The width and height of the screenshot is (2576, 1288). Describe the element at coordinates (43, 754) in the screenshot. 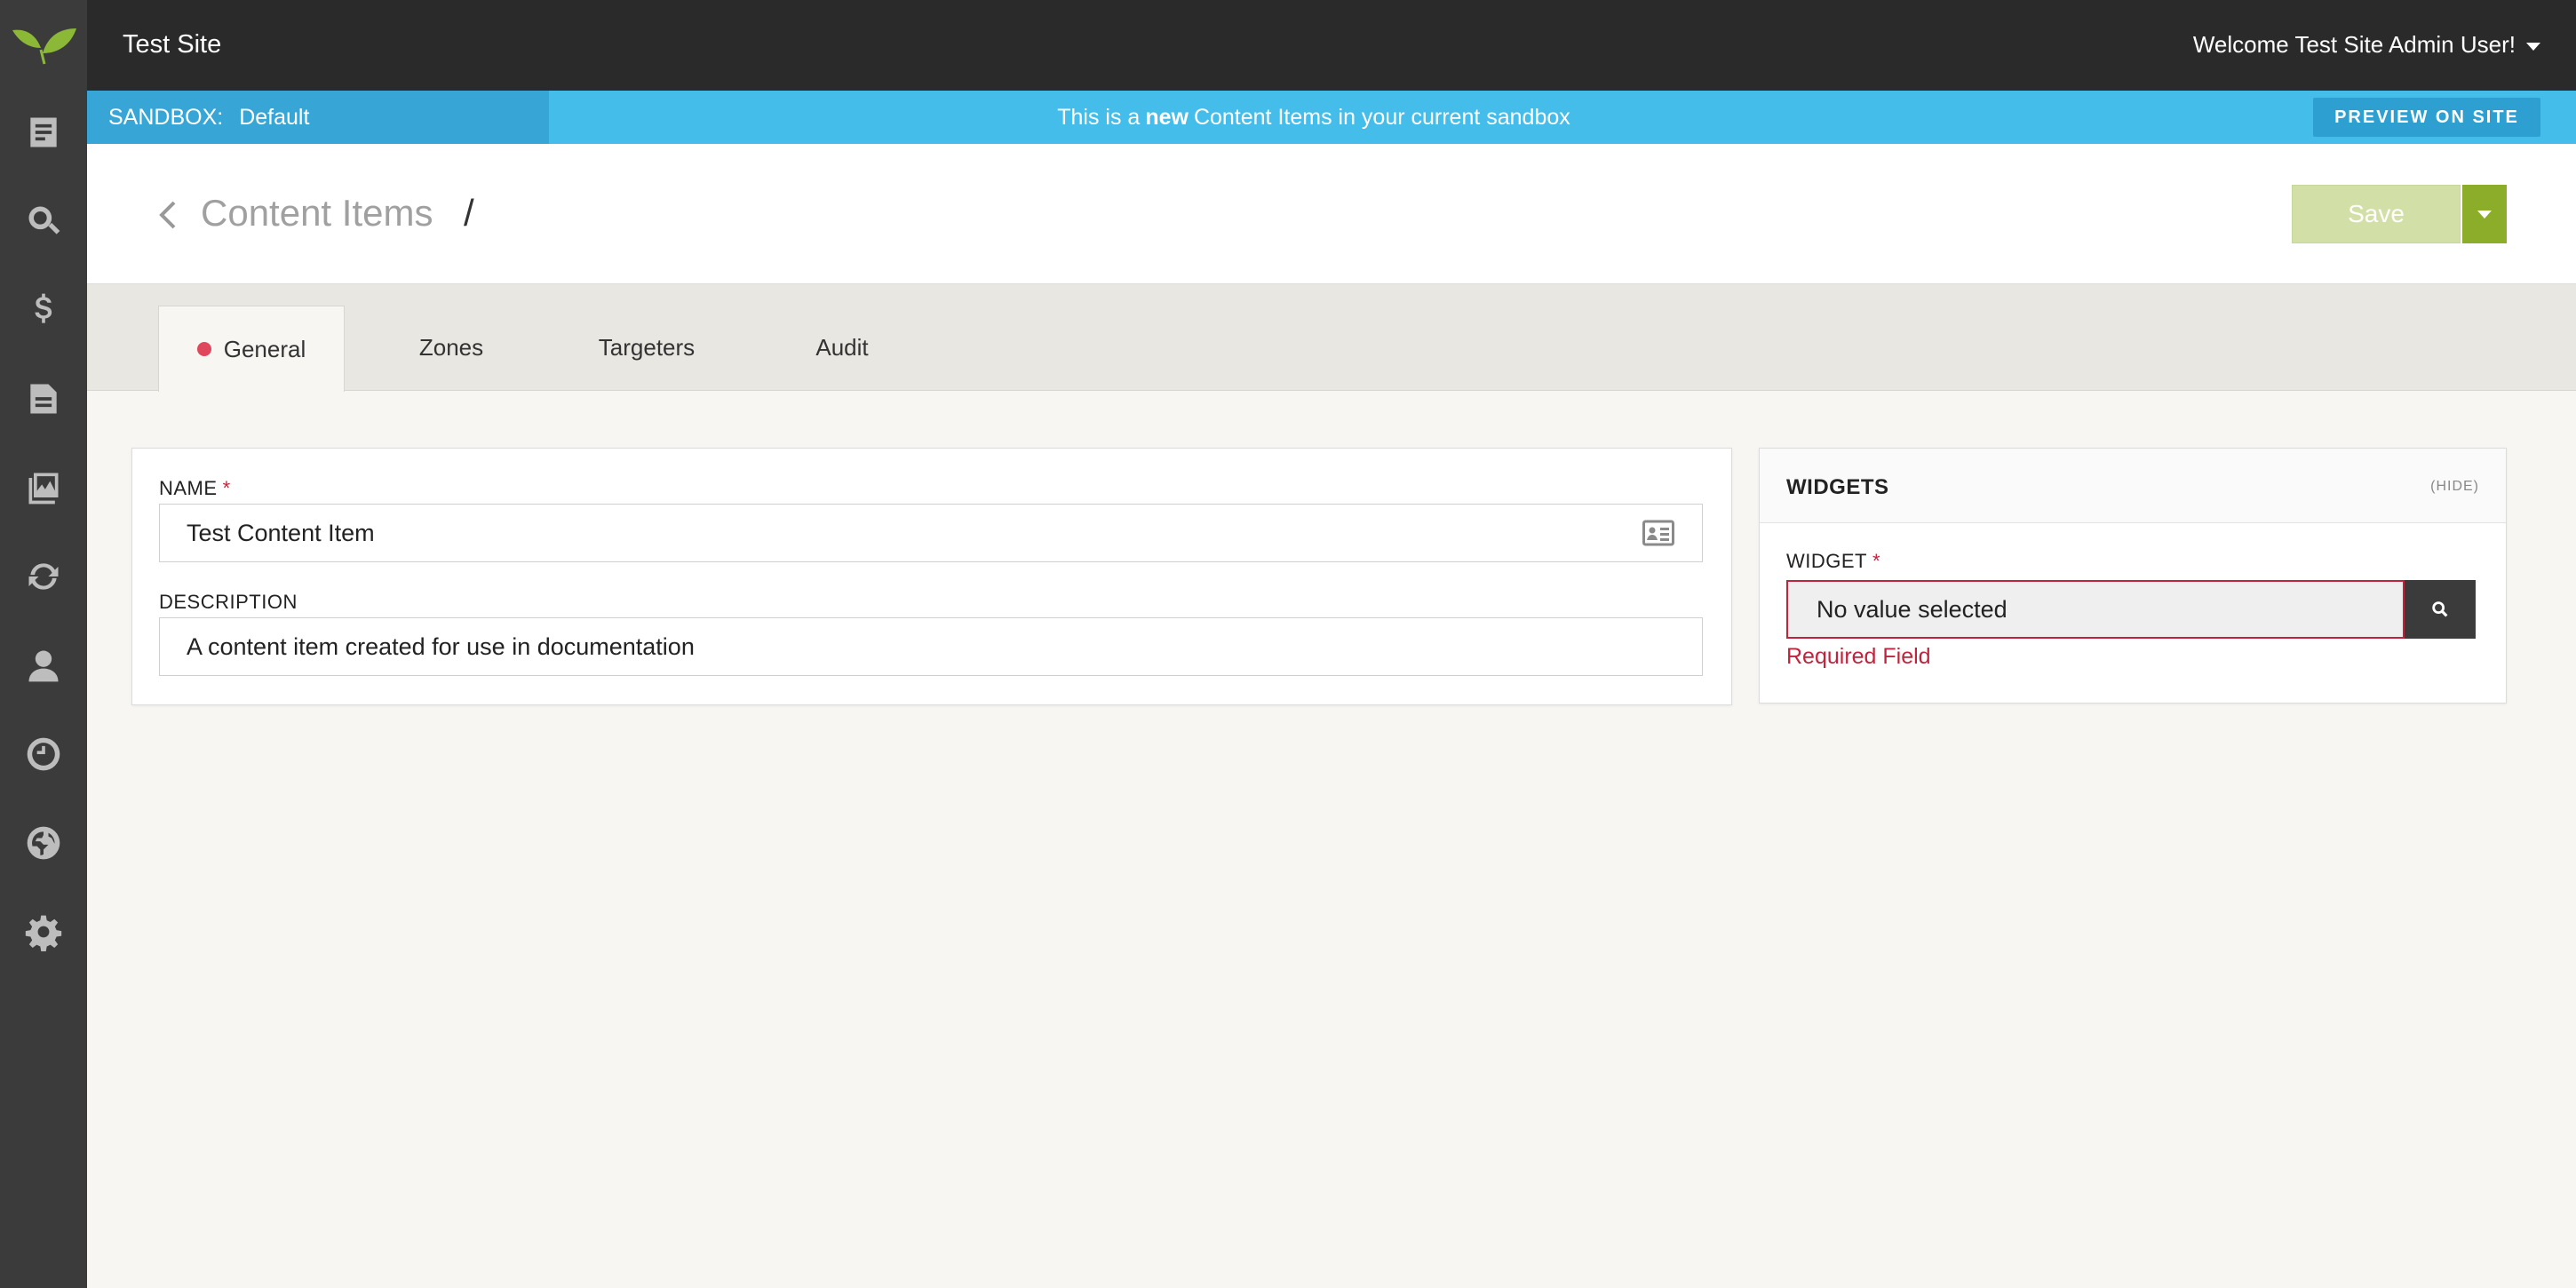

I see `clock-icon` at that location.